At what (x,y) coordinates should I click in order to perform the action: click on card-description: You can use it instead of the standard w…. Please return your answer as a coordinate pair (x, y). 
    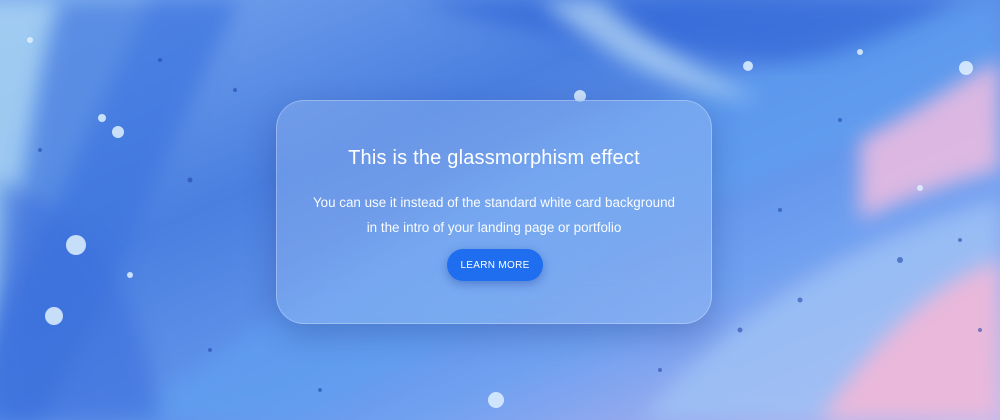
    Looking at the image, I should click on (494, 215).